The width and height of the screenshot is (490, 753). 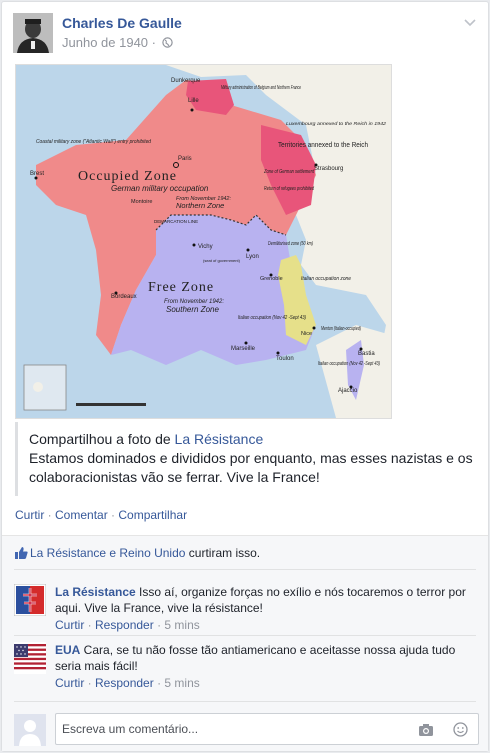 I want to click on map-label-luxembourg: Luxembourg annexed to the Reich in 1942, so click(x=336, y=123).